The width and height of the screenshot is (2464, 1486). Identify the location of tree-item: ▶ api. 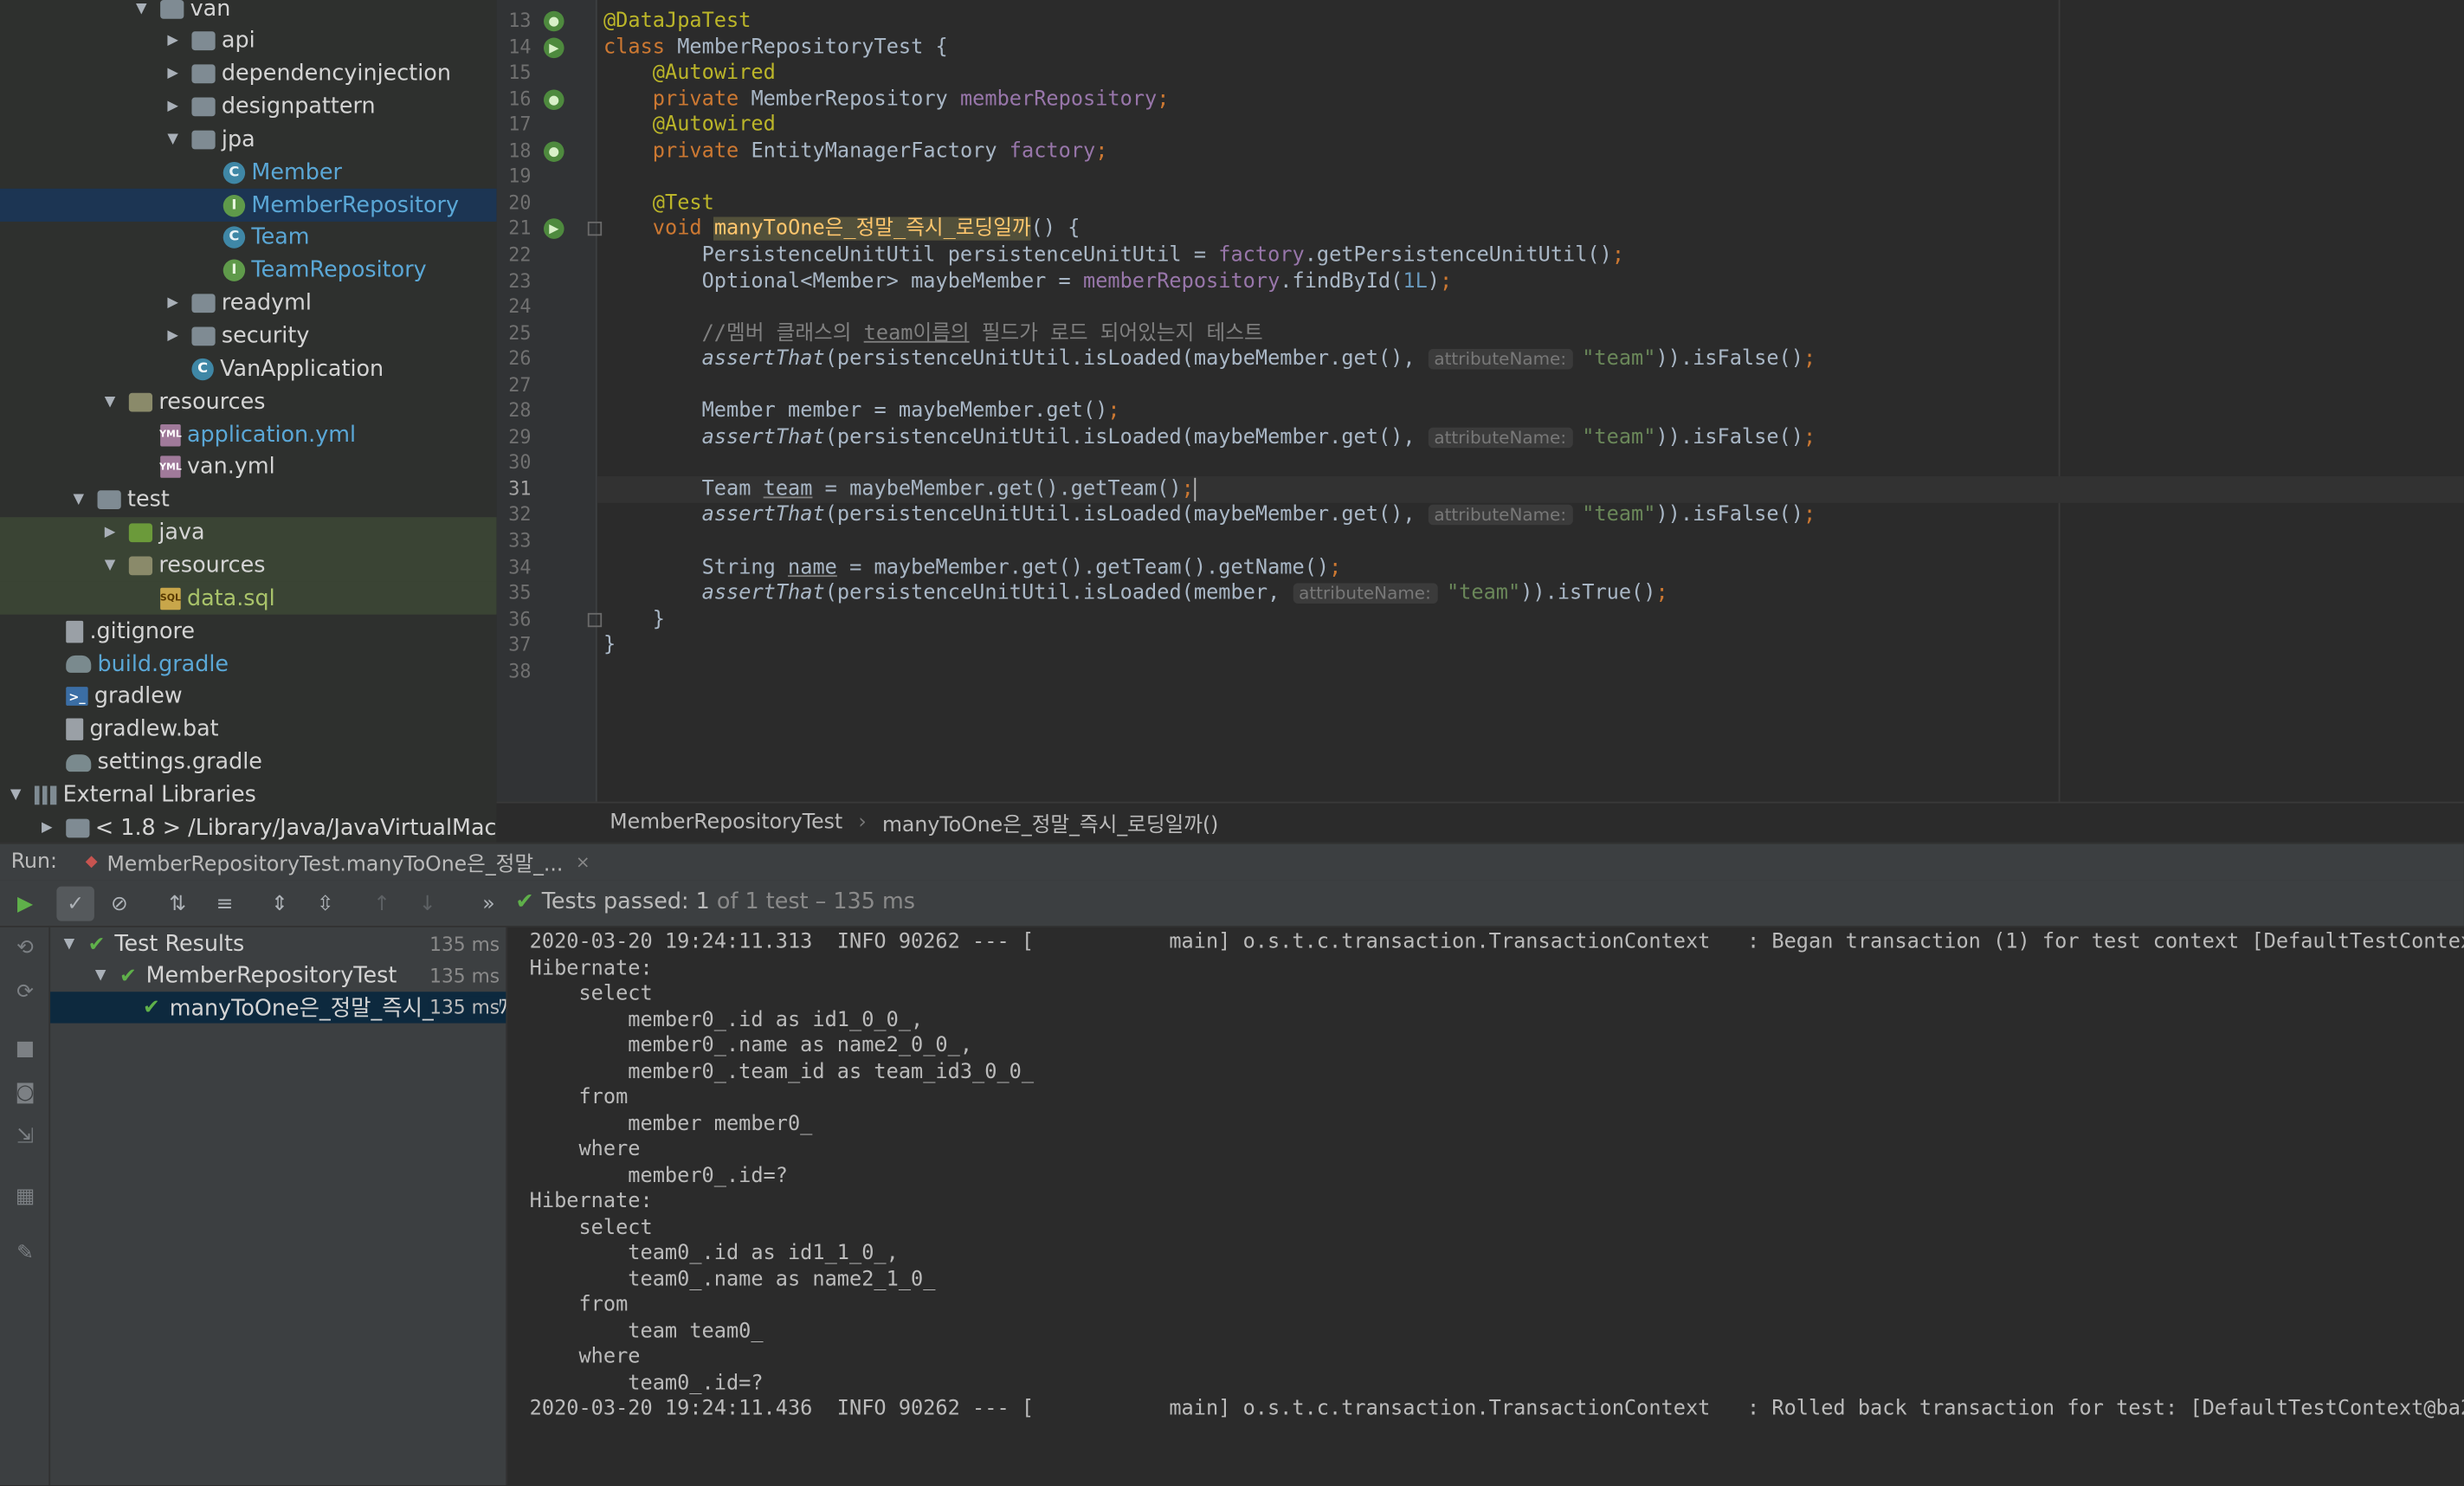
(248, 41).